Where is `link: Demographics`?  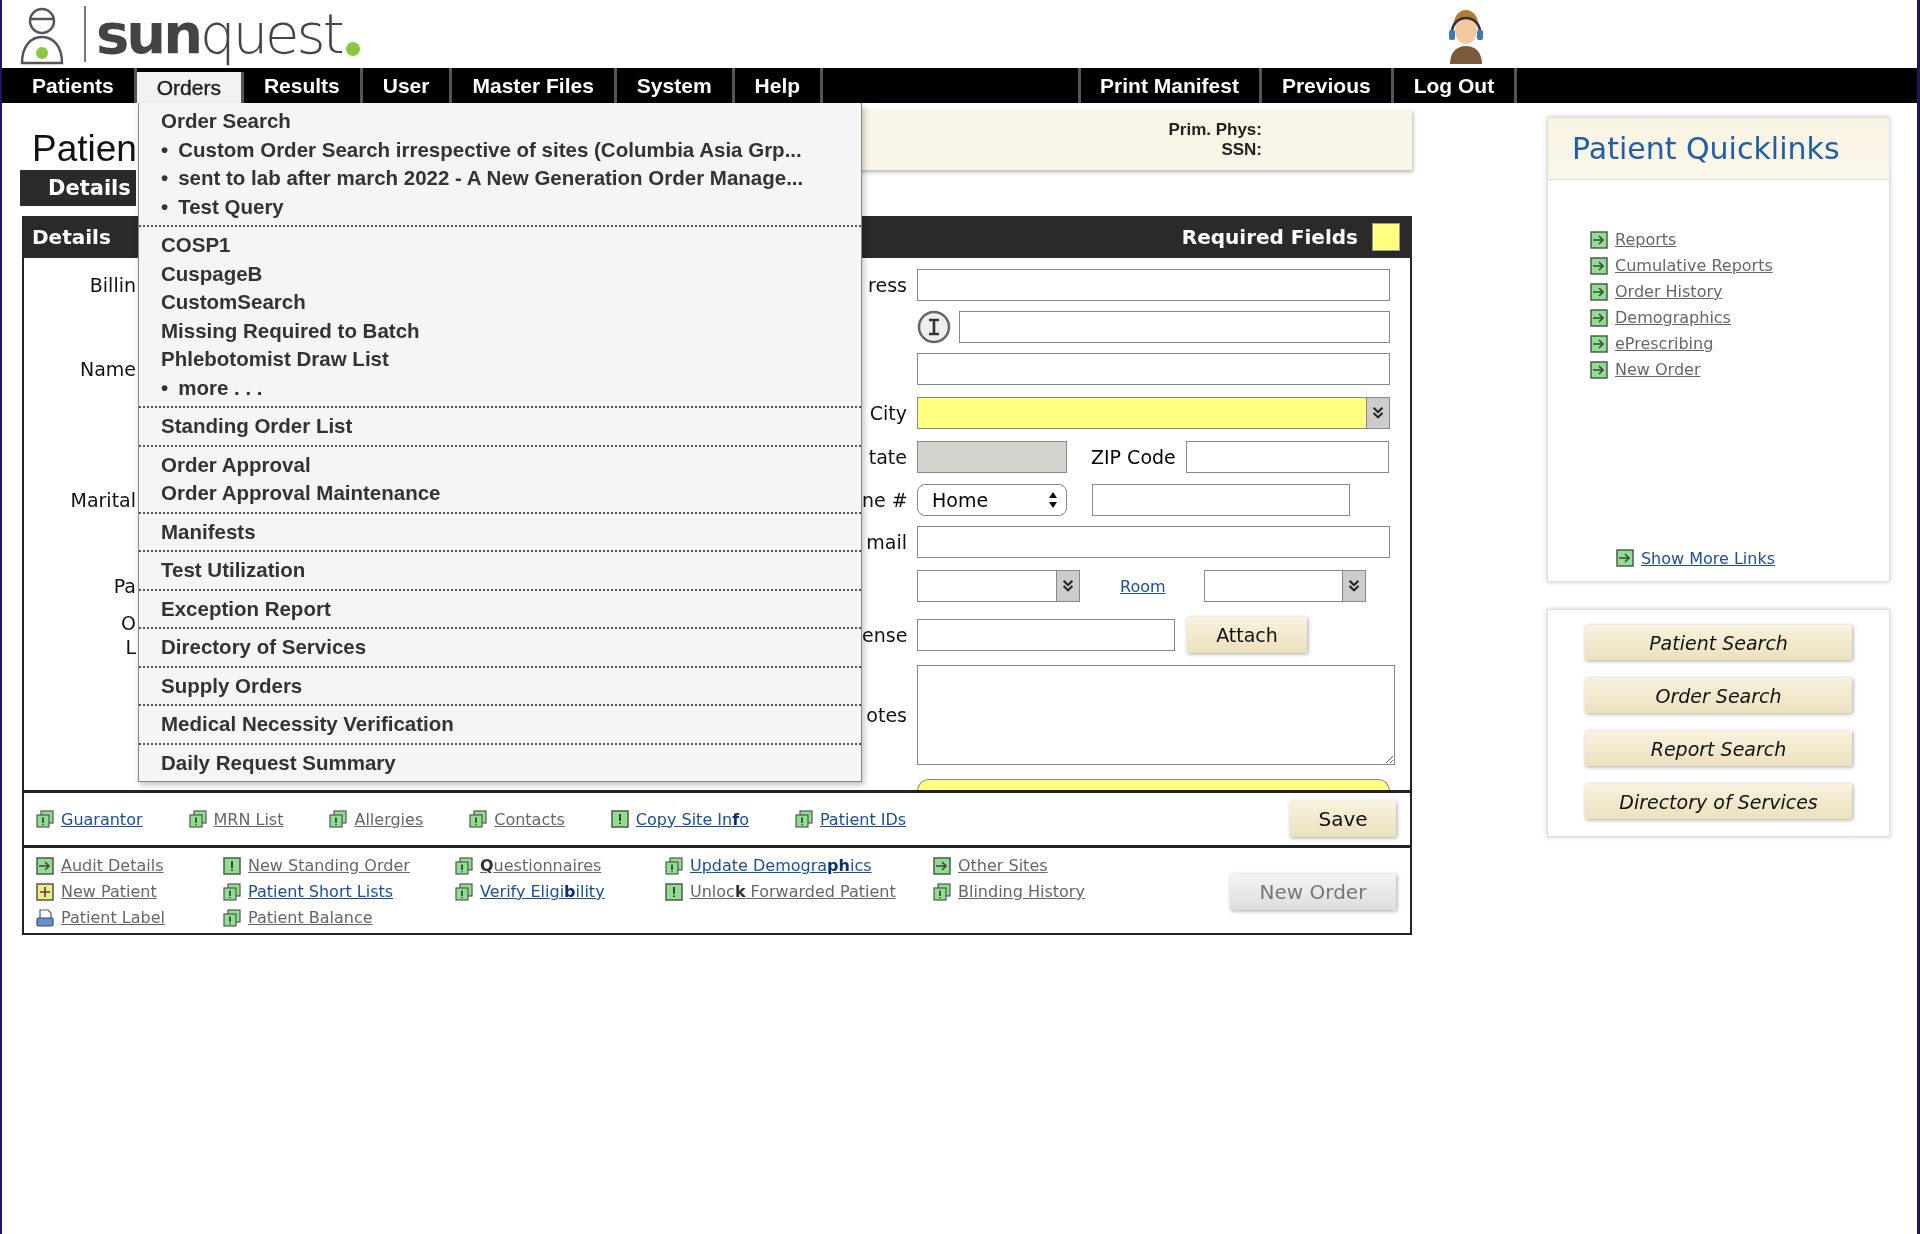 link: Demographics is located at coordinates (1673, 317).